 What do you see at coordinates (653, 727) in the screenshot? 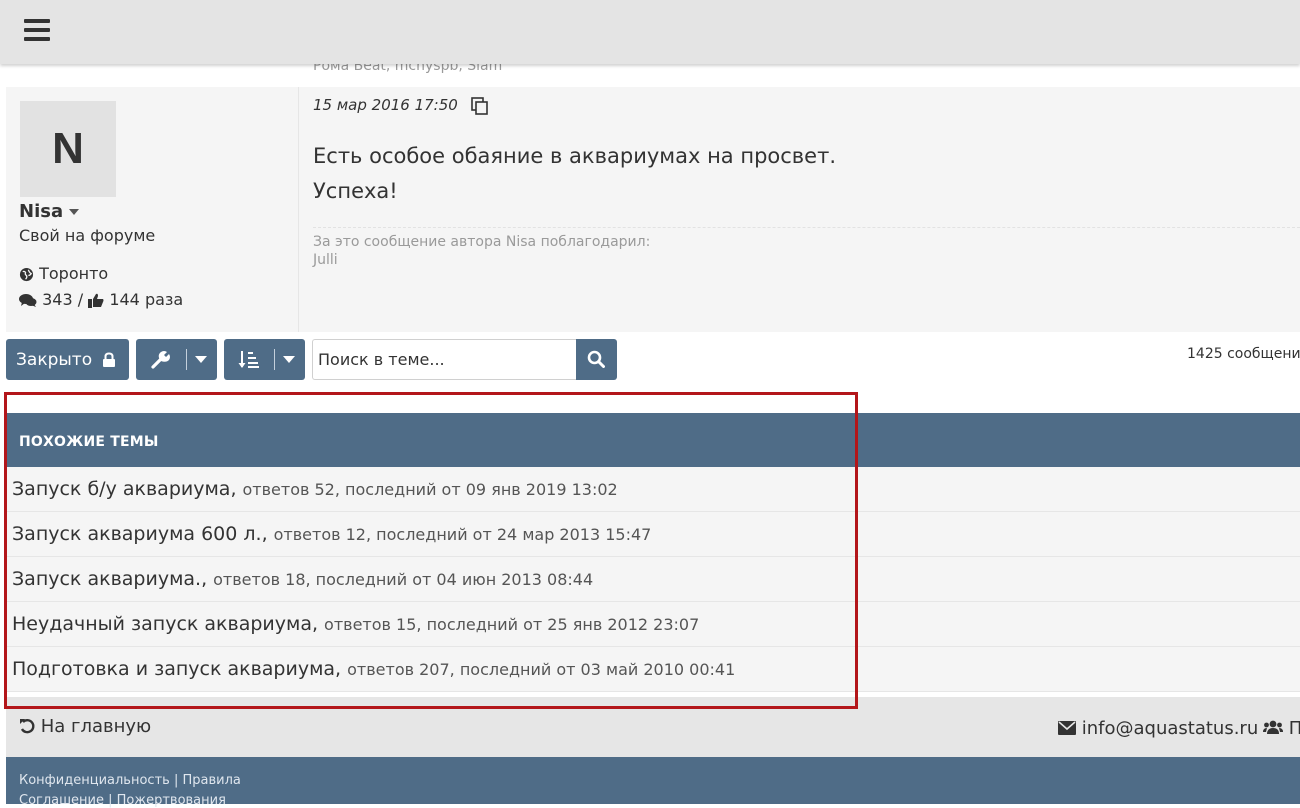
I see `footer-nav: На главную info@aquastatus.ru П` at bounding box center [653, 727].